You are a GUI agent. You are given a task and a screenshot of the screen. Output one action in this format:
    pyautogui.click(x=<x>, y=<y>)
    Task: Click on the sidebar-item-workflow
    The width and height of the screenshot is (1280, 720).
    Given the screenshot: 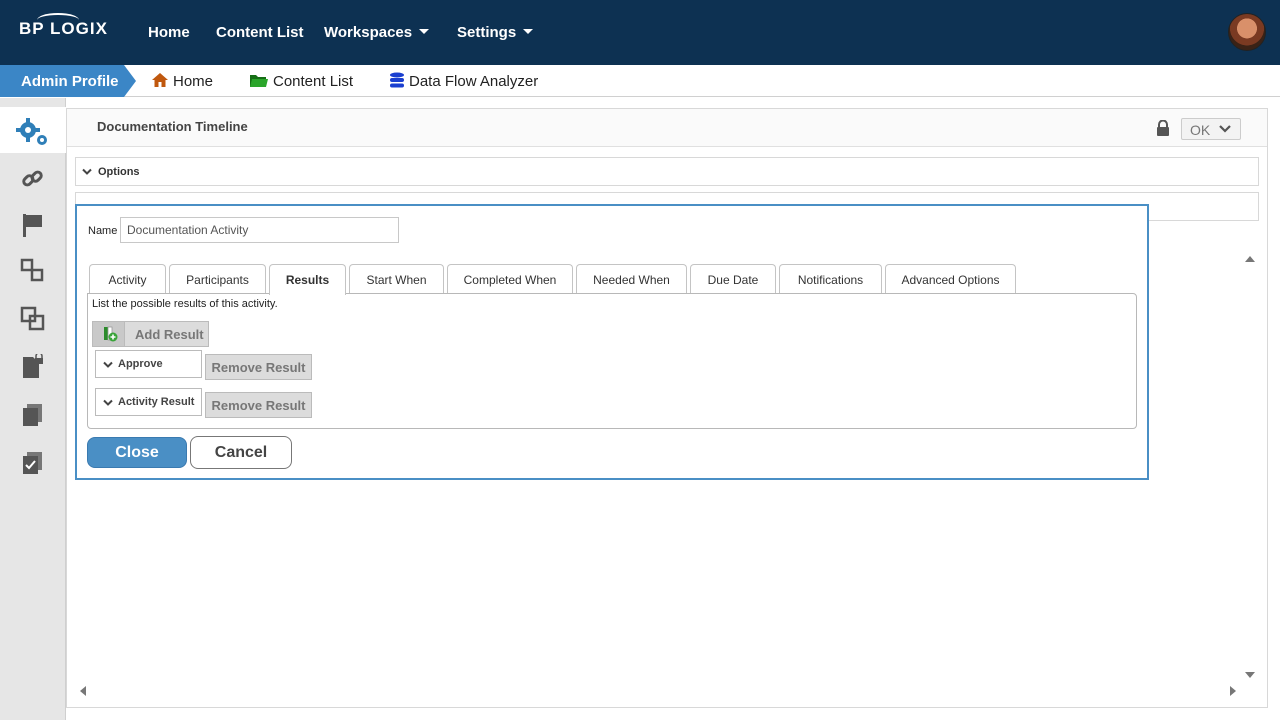 What is the action you would take?
    pyautogui.click(x=33, y=271)
    